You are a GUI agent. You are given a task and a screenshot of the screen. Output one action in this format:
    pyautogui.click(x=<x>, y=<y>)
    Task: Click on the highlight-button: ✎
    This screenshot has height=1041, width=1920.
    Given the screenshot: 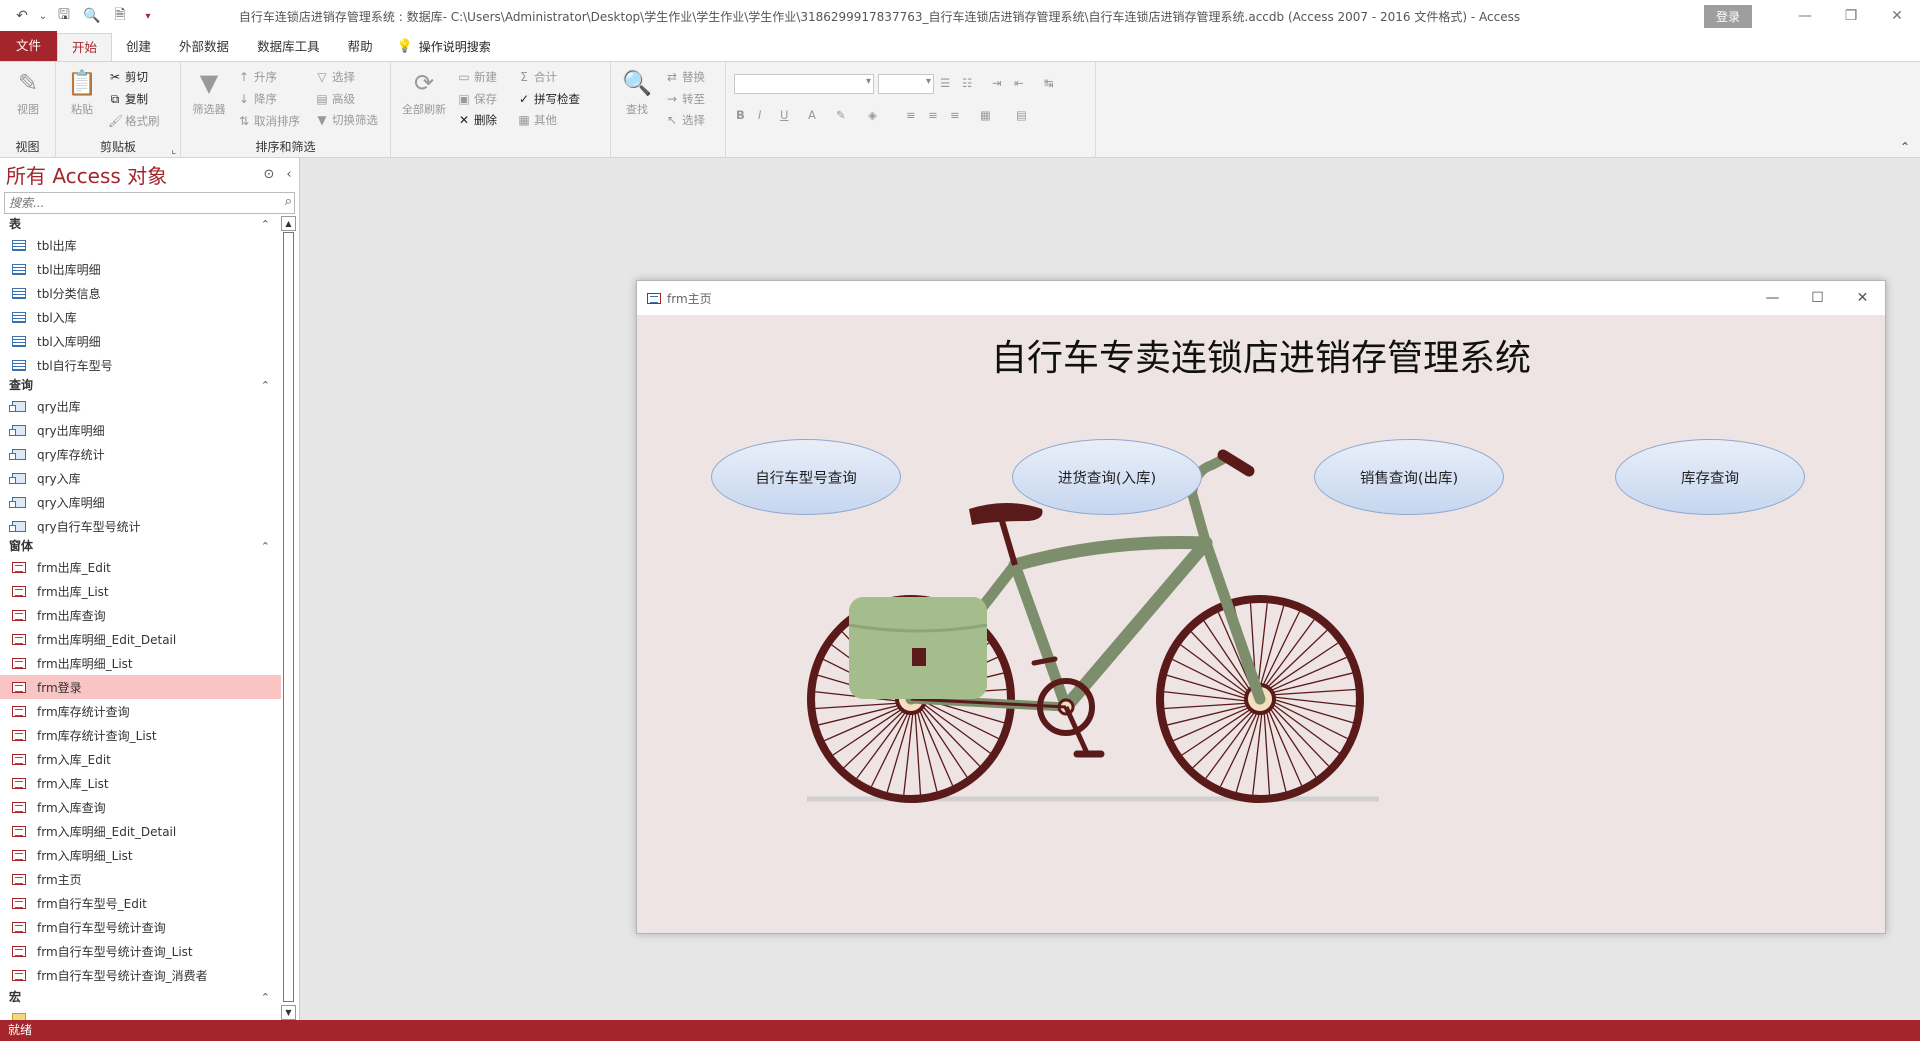 What is the action you would take?
    pyautogui.click(x=841, y=115)
    